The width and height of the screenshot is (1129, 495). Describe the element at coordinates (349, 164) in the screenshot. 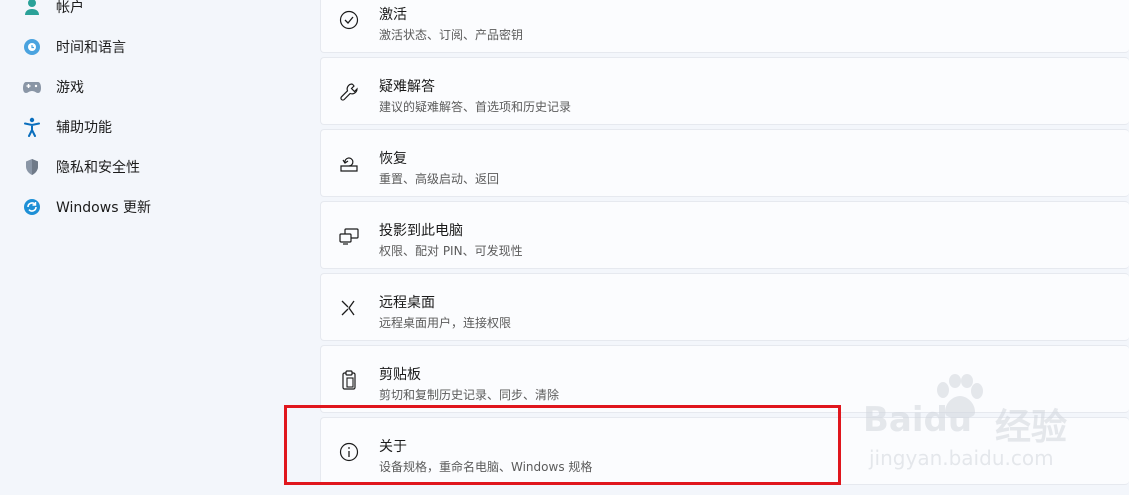

I see `recovery-icon` at that location.